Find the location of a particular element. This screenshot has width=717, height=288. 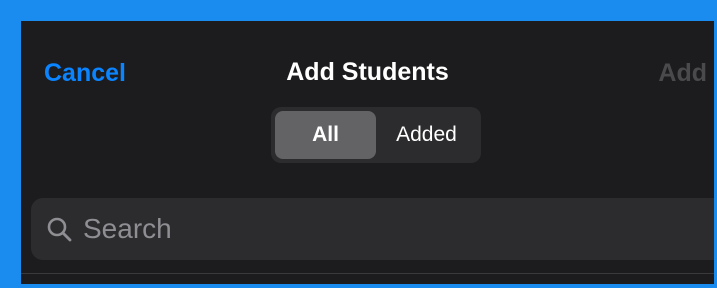

filter-segmented-control: All Added is located at coordinates (376, 135).